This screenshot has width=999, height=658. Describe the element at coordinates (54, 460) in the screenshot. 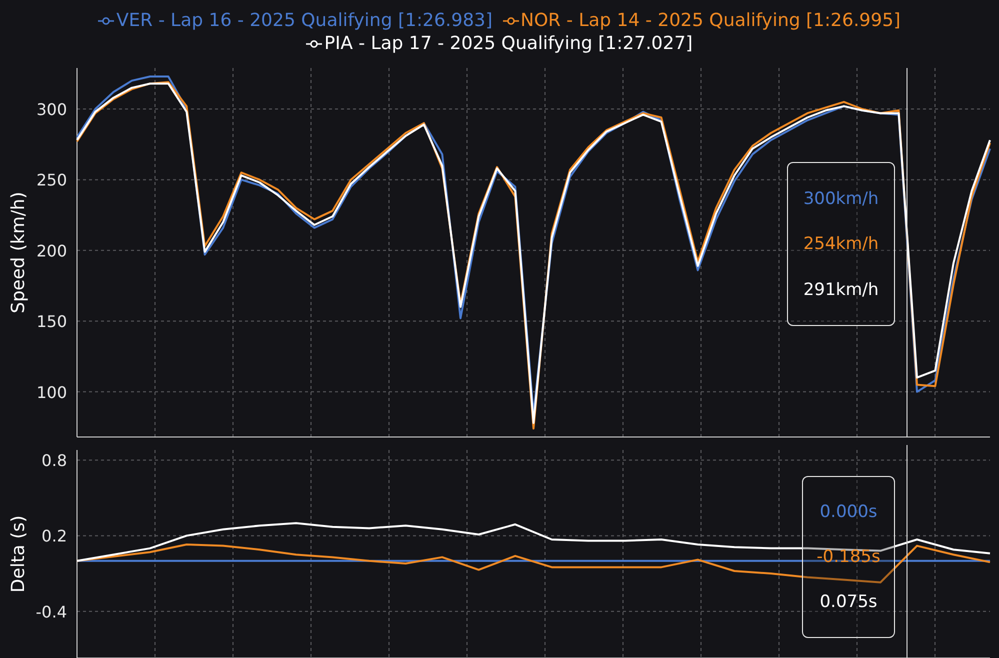

I see `axis-tick-label: 0.8` at that location.